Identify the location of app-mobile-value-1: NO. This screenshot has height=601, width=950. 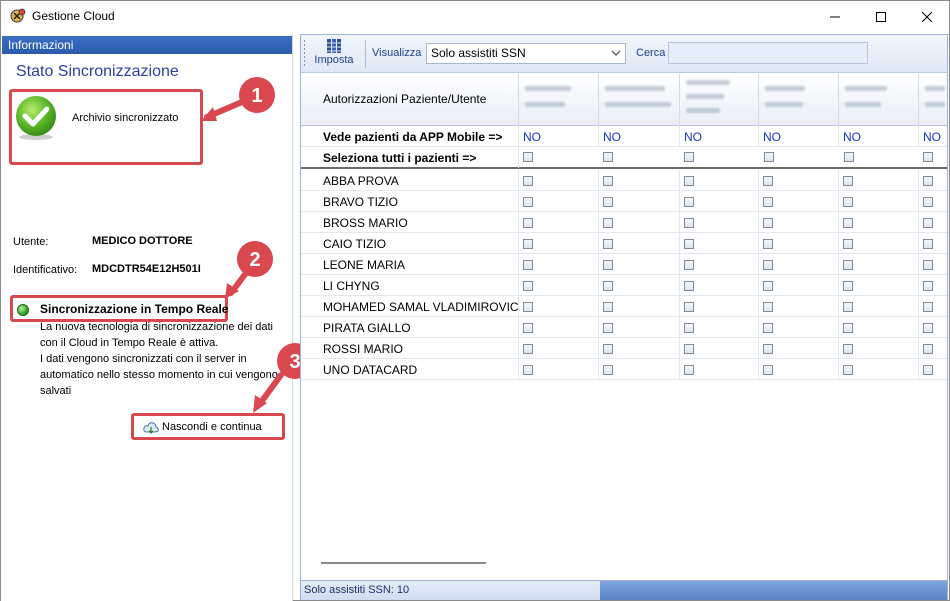
(559, 136).